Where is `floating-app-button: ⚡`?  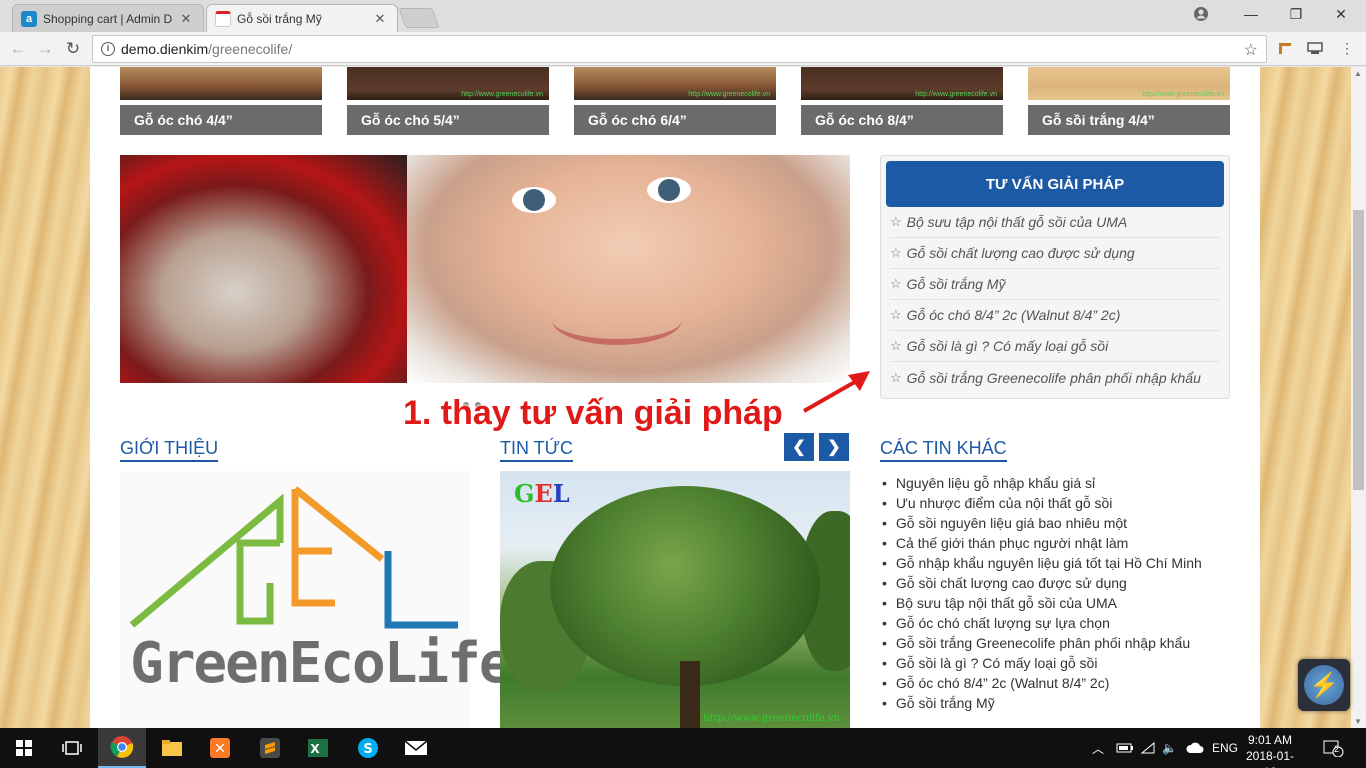 floating-app-button: ⚡ is located at coordinates (1324, 685).